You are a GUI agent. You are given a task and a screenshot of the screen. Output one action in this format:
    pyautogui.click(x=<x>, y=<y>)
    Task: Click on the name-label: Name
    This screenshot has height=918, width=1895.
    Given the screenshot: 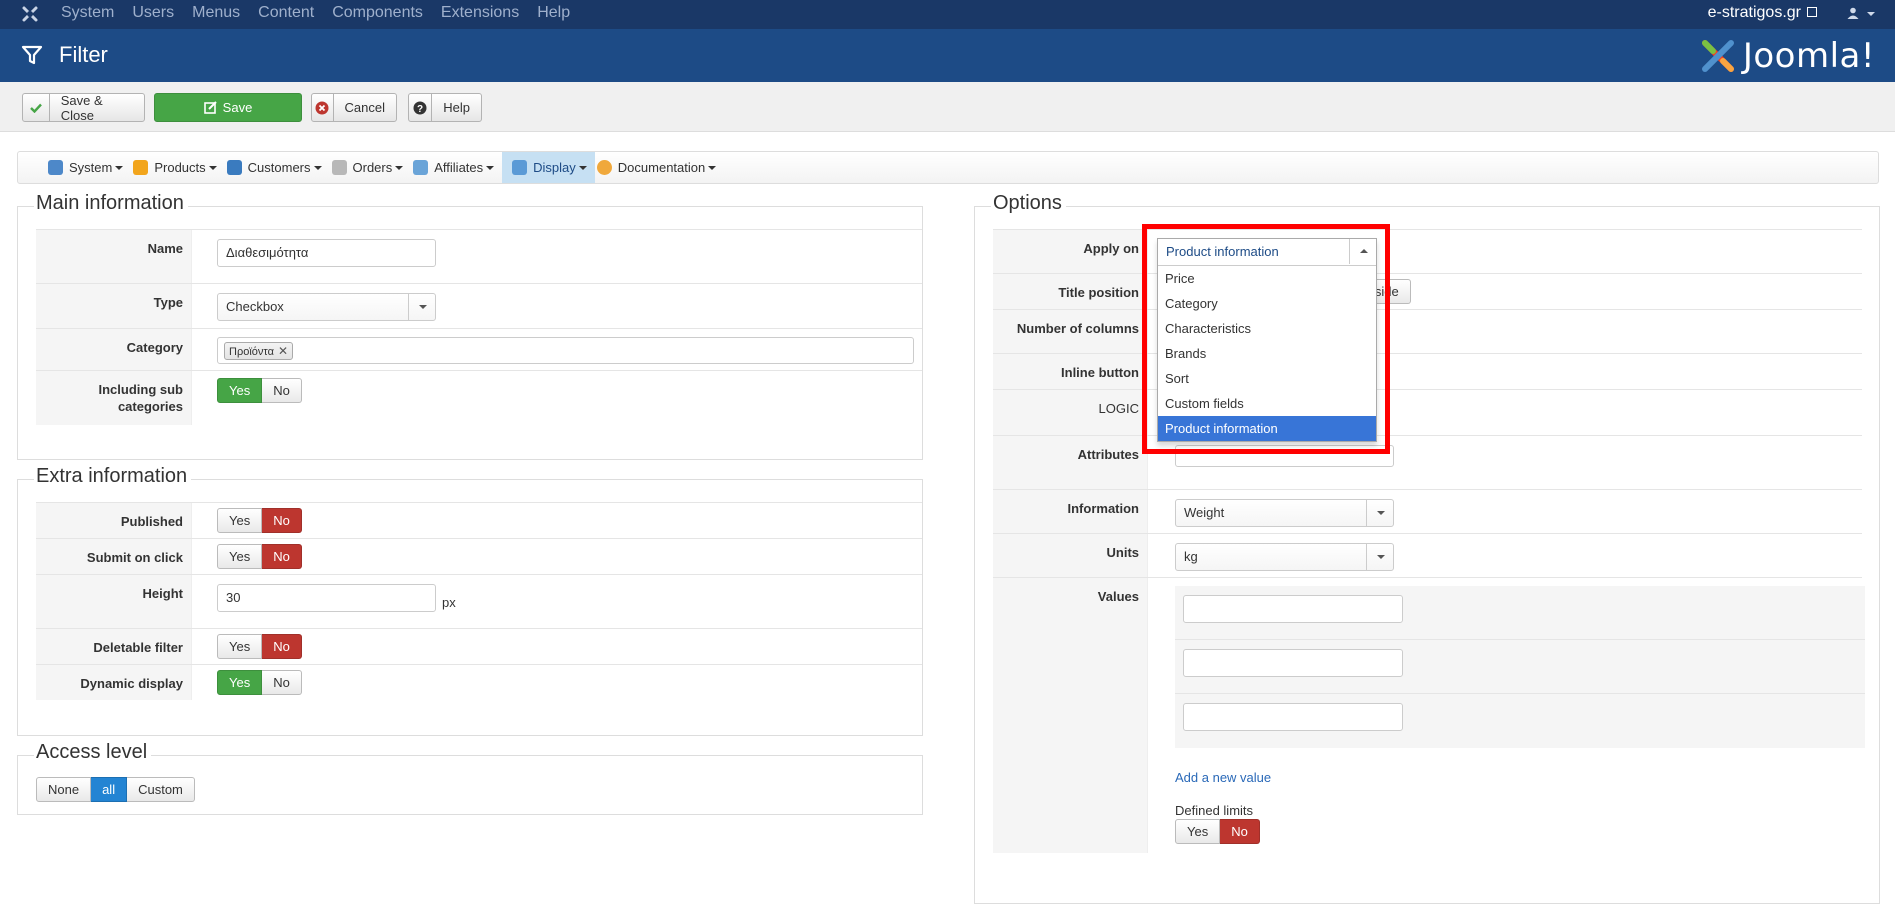 What is the action you would take?
    pyautogui.click(x=114, y=256)
    